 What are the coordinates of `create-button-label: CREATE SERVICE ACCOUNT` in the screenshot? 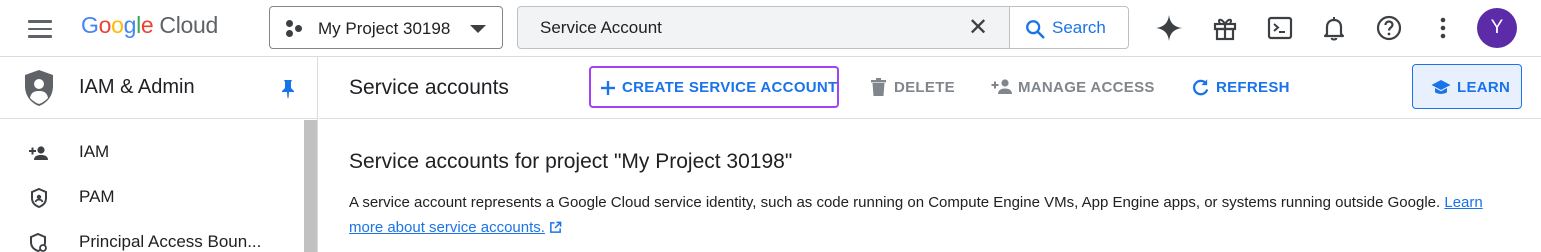 It's located at (730, 87).